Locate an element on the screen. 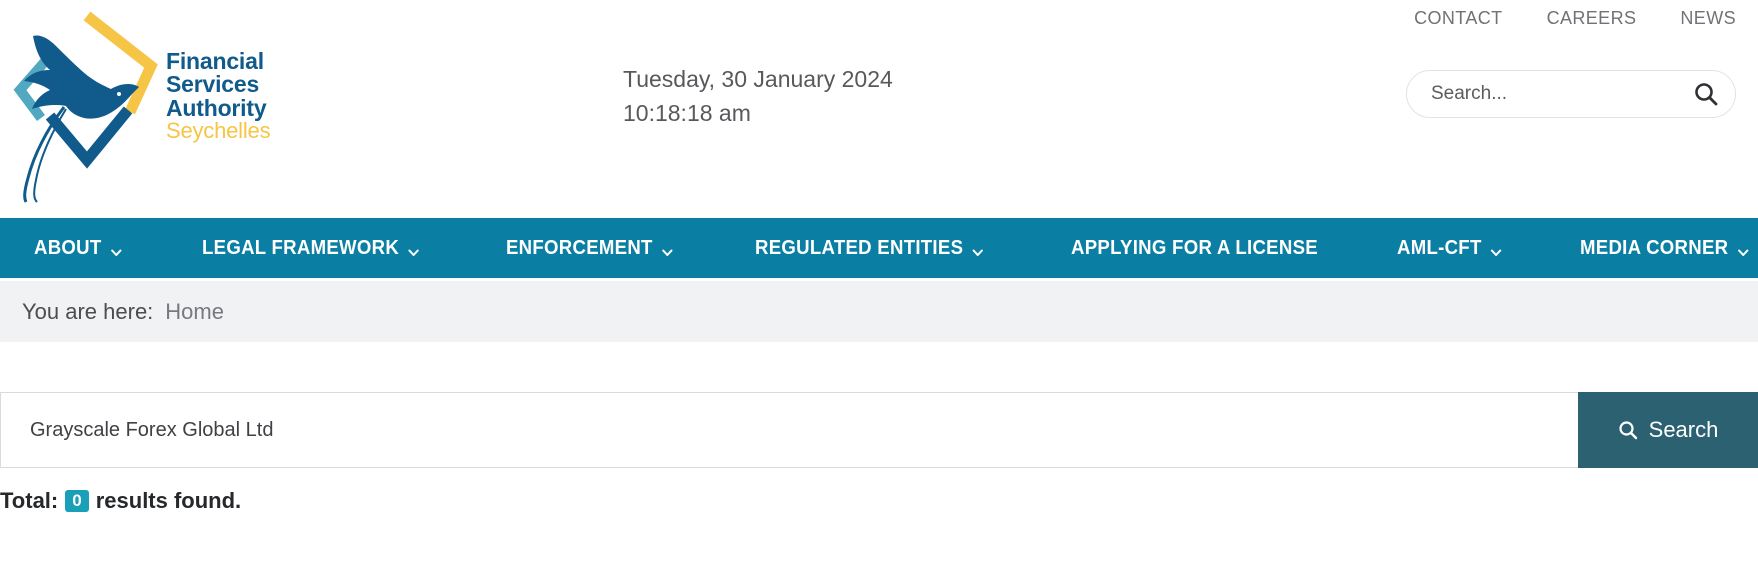  logo-wordmark: Financial Services Authority Seychelles is located at coordinates (218, 96).